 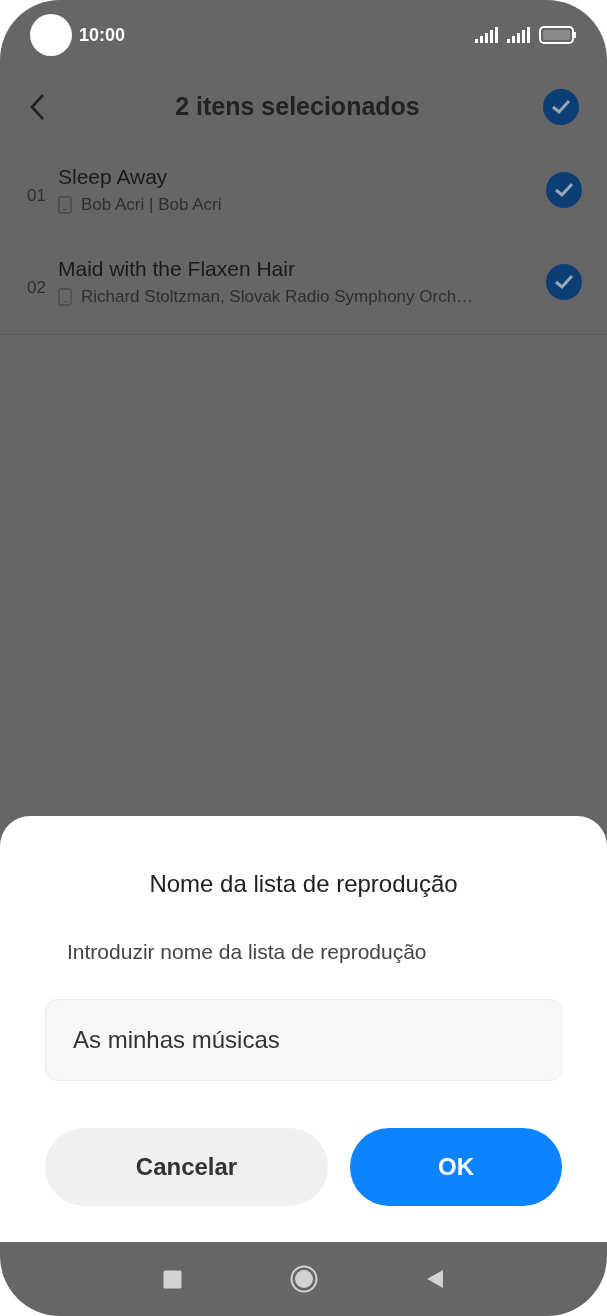 I want to click on dialog-title: Nome da lista de reprodução, so click(x=303, y=884).